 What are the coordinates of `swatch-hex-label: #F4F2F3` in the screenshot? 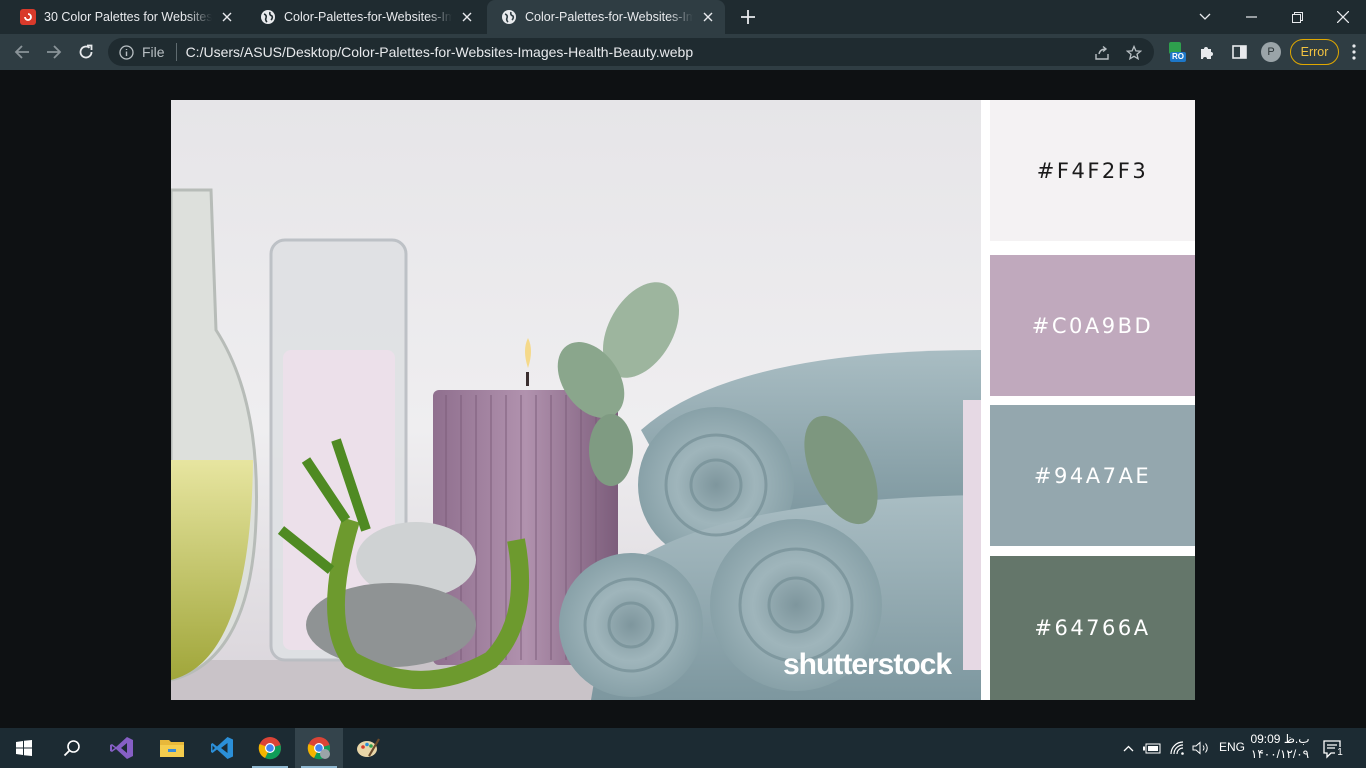 It's located at (1092, 170).